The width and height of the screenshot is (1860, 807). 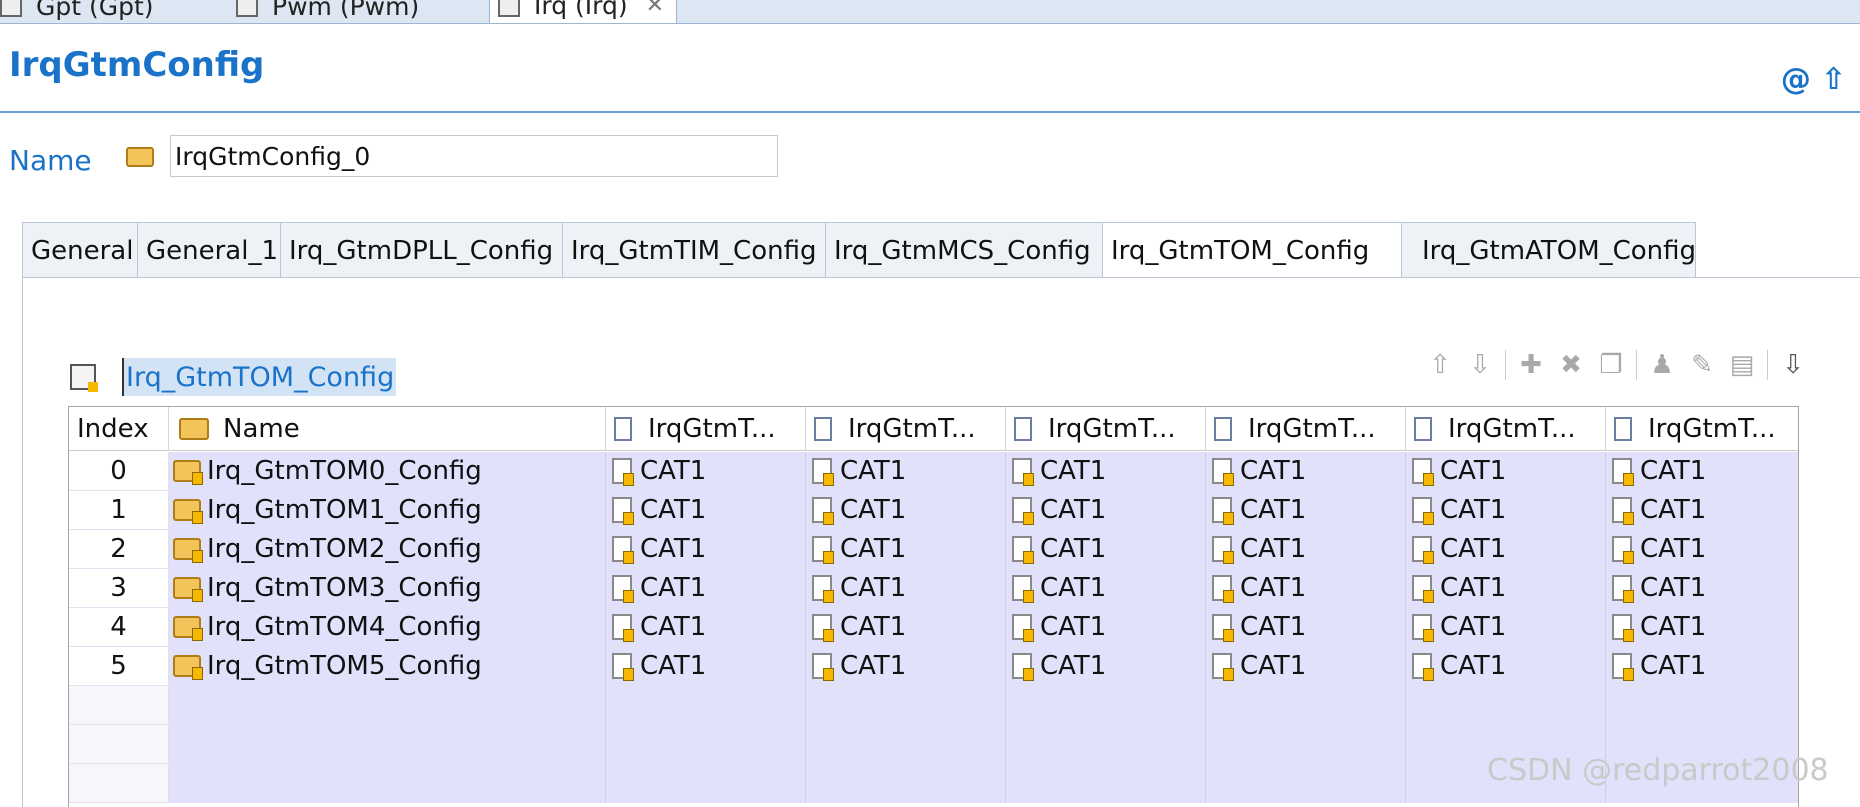 What do you see at coordinates (1480, 365) in the screenshot?
I see `move-down-icon: ⇩` at bounding box center [1480, 365].